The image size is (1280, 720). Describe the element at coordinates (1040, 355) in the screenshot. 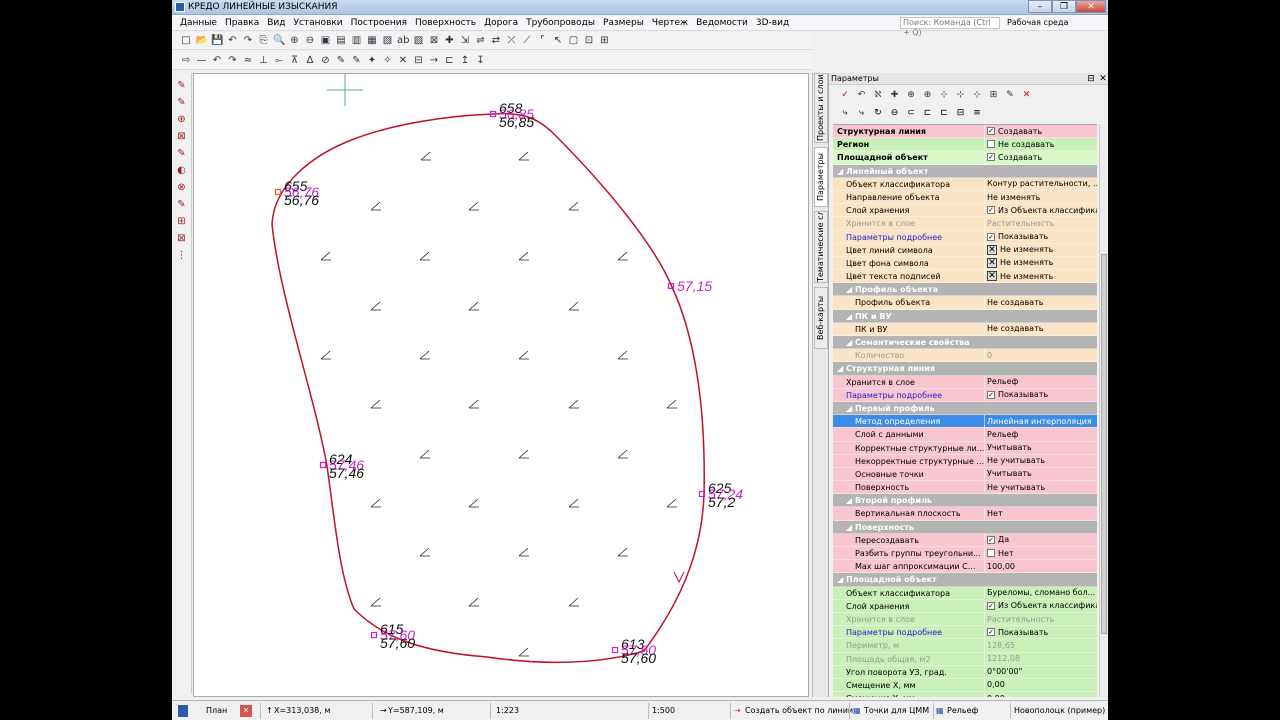

I see `property-value: 0` at that location.